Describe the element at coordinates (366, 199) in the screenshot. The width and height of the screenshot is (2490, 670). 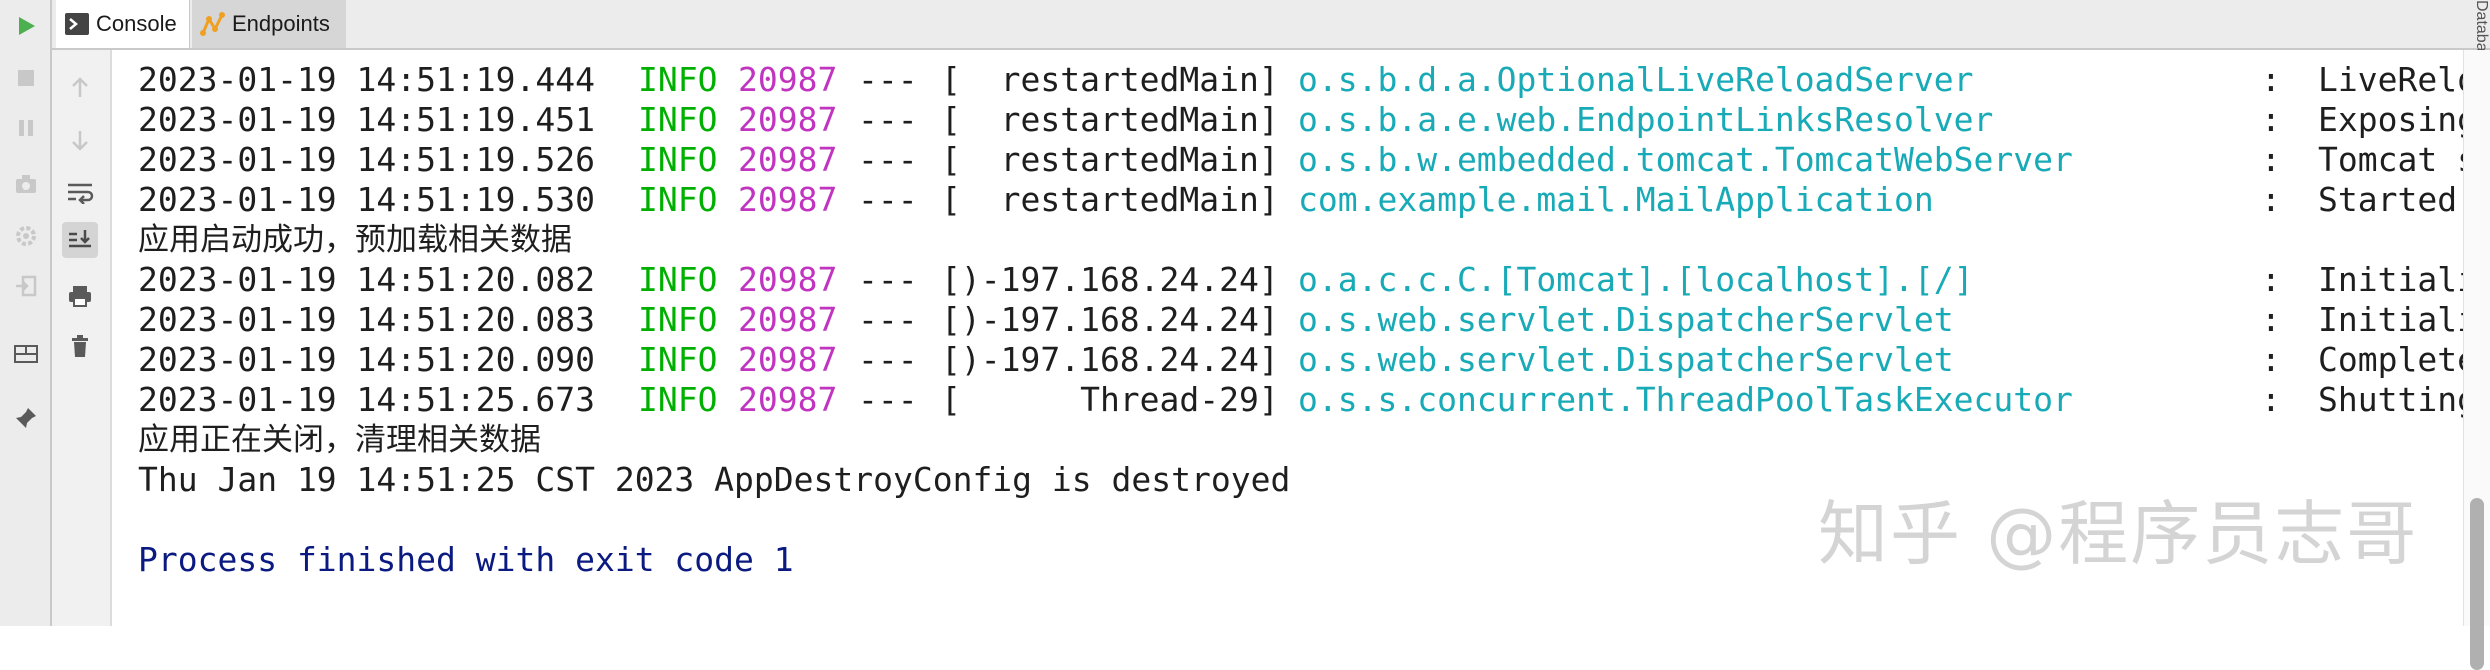
I see `log-timestamp: 2023-01-19 14:51:19.530` at that location.